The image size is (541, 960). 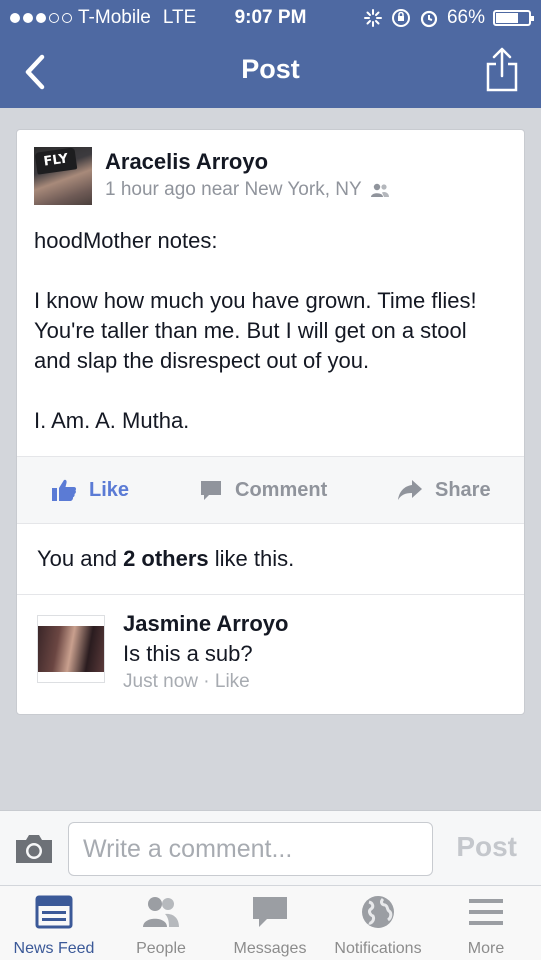 I want to click on post-paragraph: hoodMother notes:, so click(x=126, y=240).